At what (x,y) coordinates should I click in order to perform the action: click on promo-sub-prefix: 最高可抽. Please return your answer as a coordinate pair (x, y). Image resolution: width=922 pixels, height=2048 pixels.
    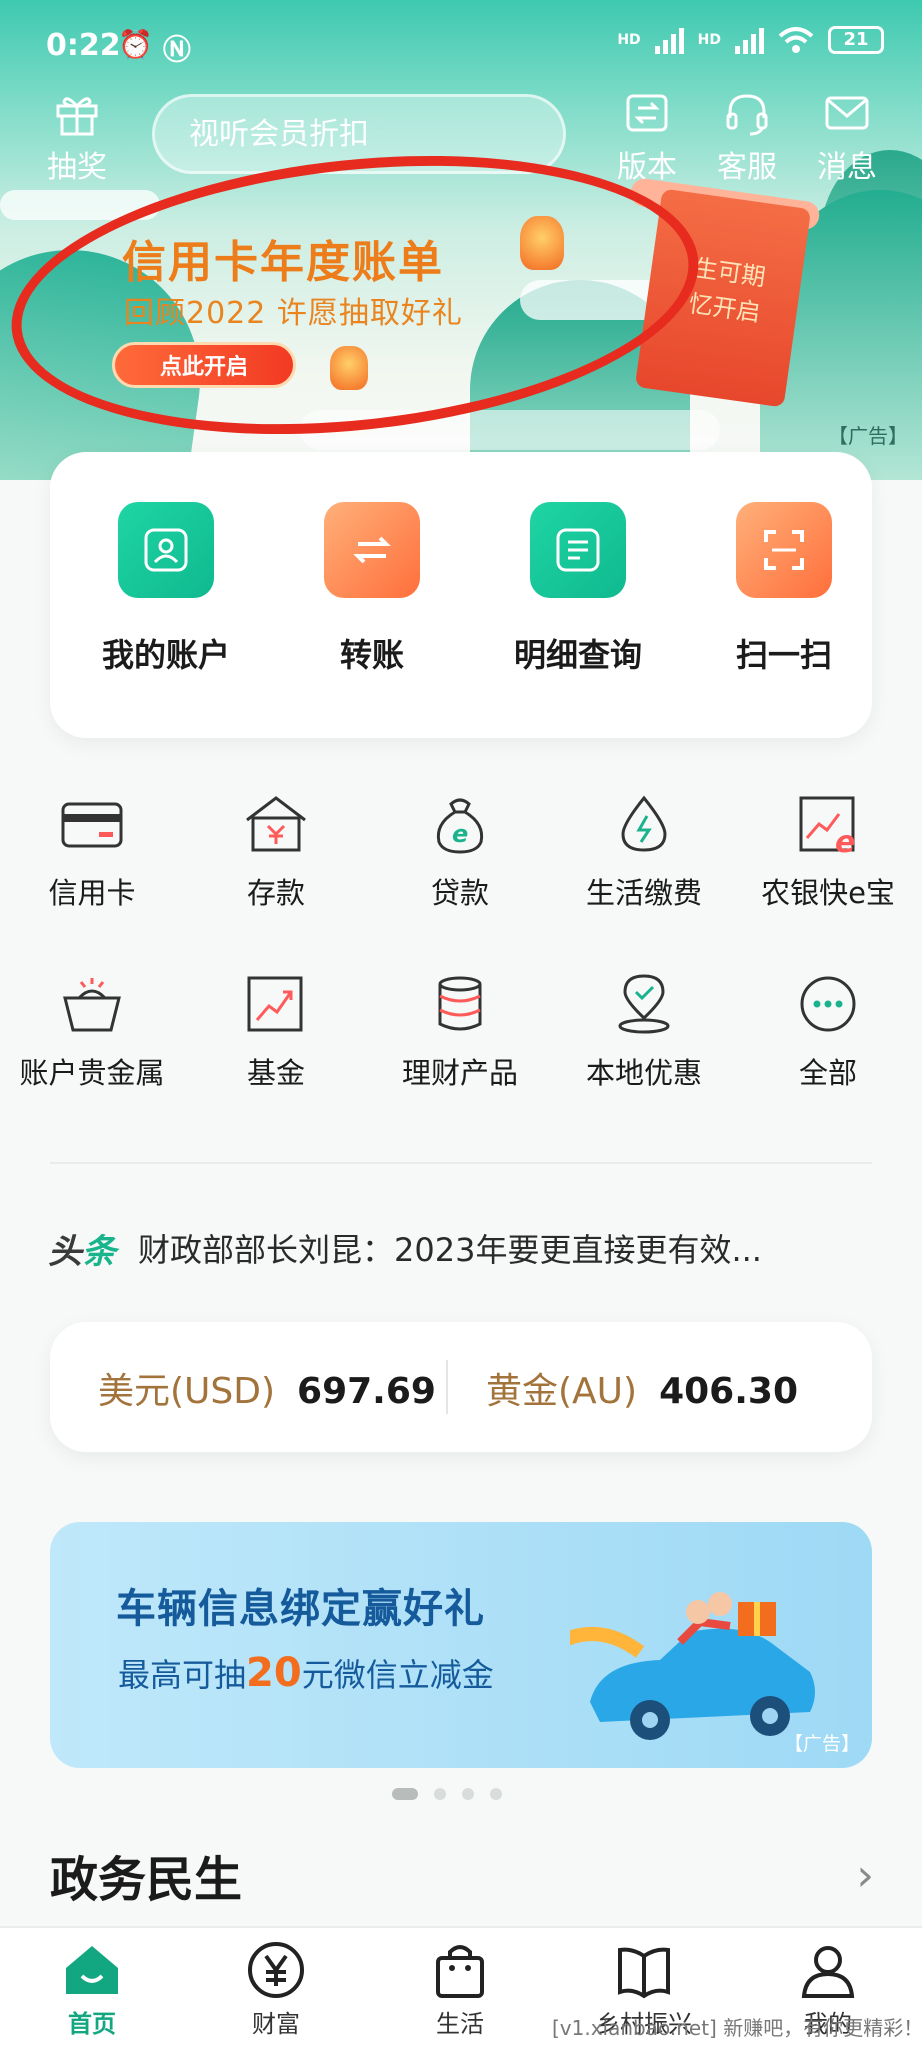
    Looking at the image, I should click on (182, 1675).